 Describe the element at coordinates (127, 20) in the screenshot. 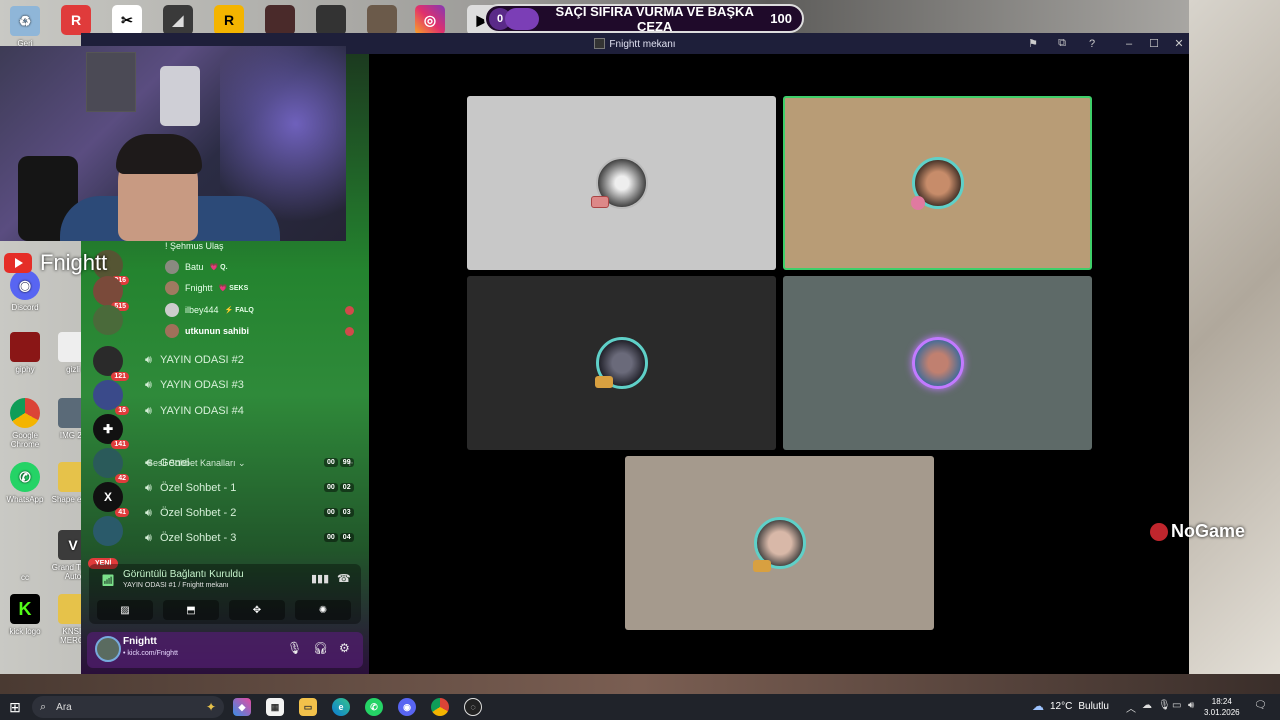

I see `capcut-icon: ✂` at that location.